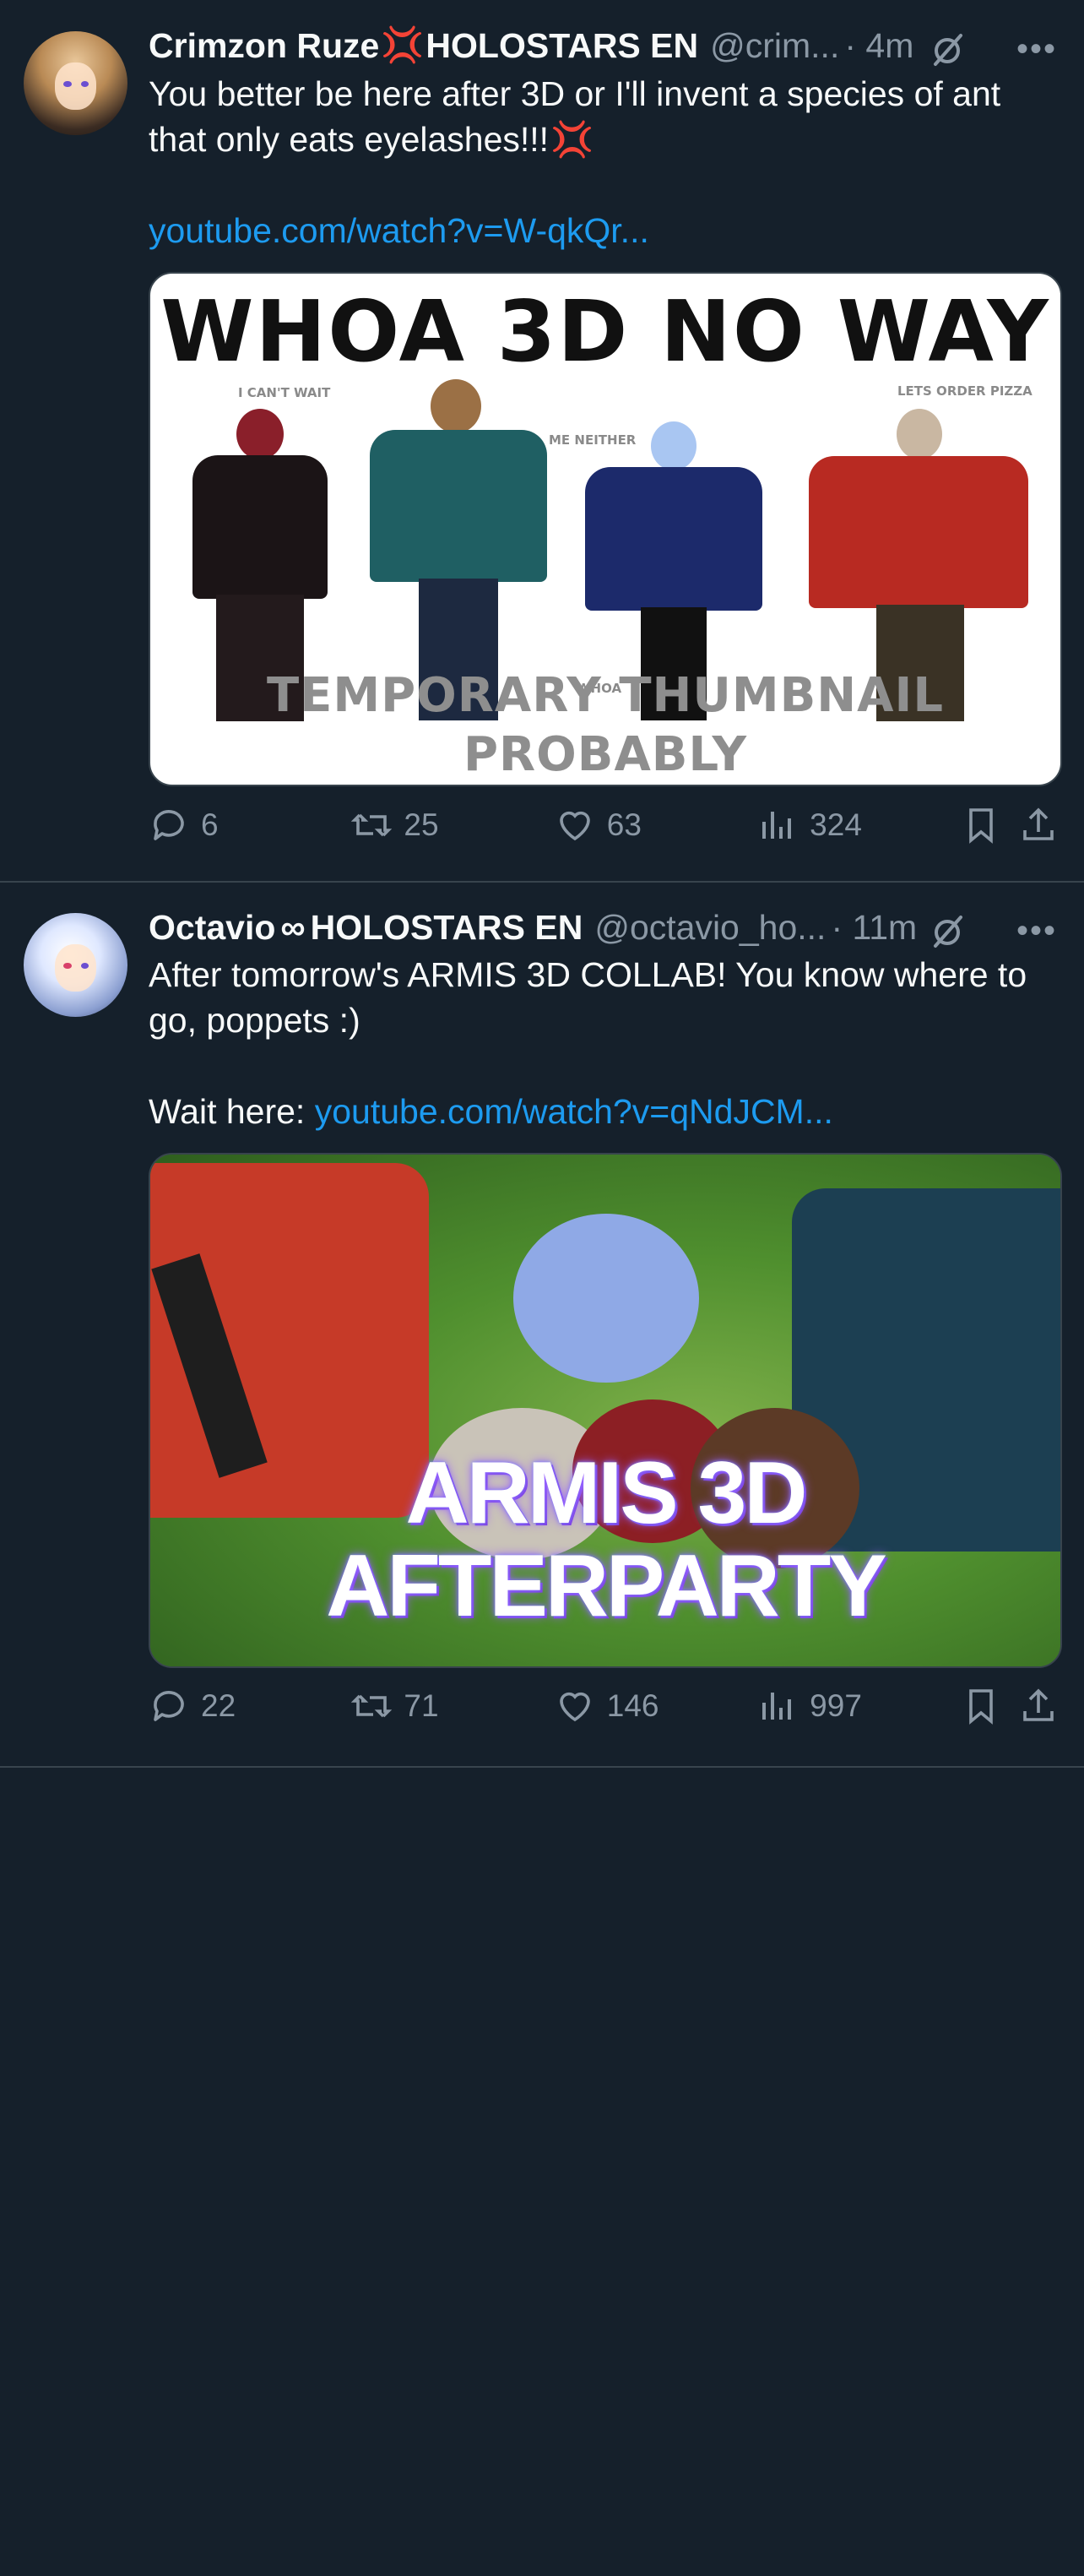 The image size is (1084, 2576). I want to click on views-count: 997, so click(836, 1705).